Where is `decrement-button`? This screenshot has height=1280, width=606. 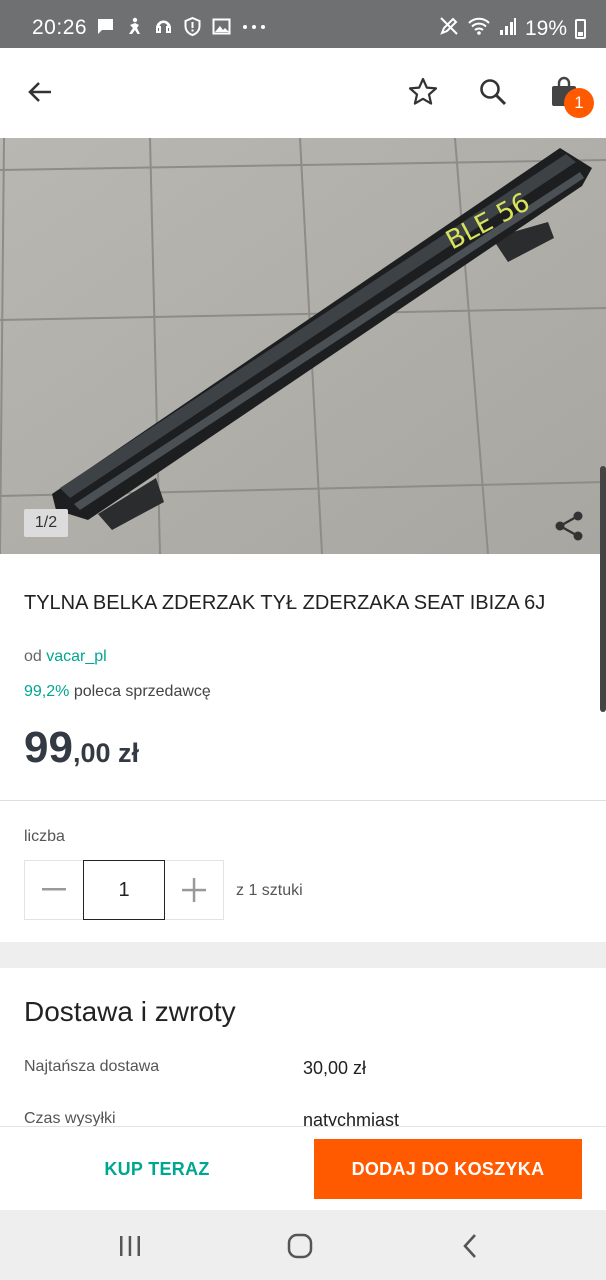
decrement-button is located at coordinates (54, 890).